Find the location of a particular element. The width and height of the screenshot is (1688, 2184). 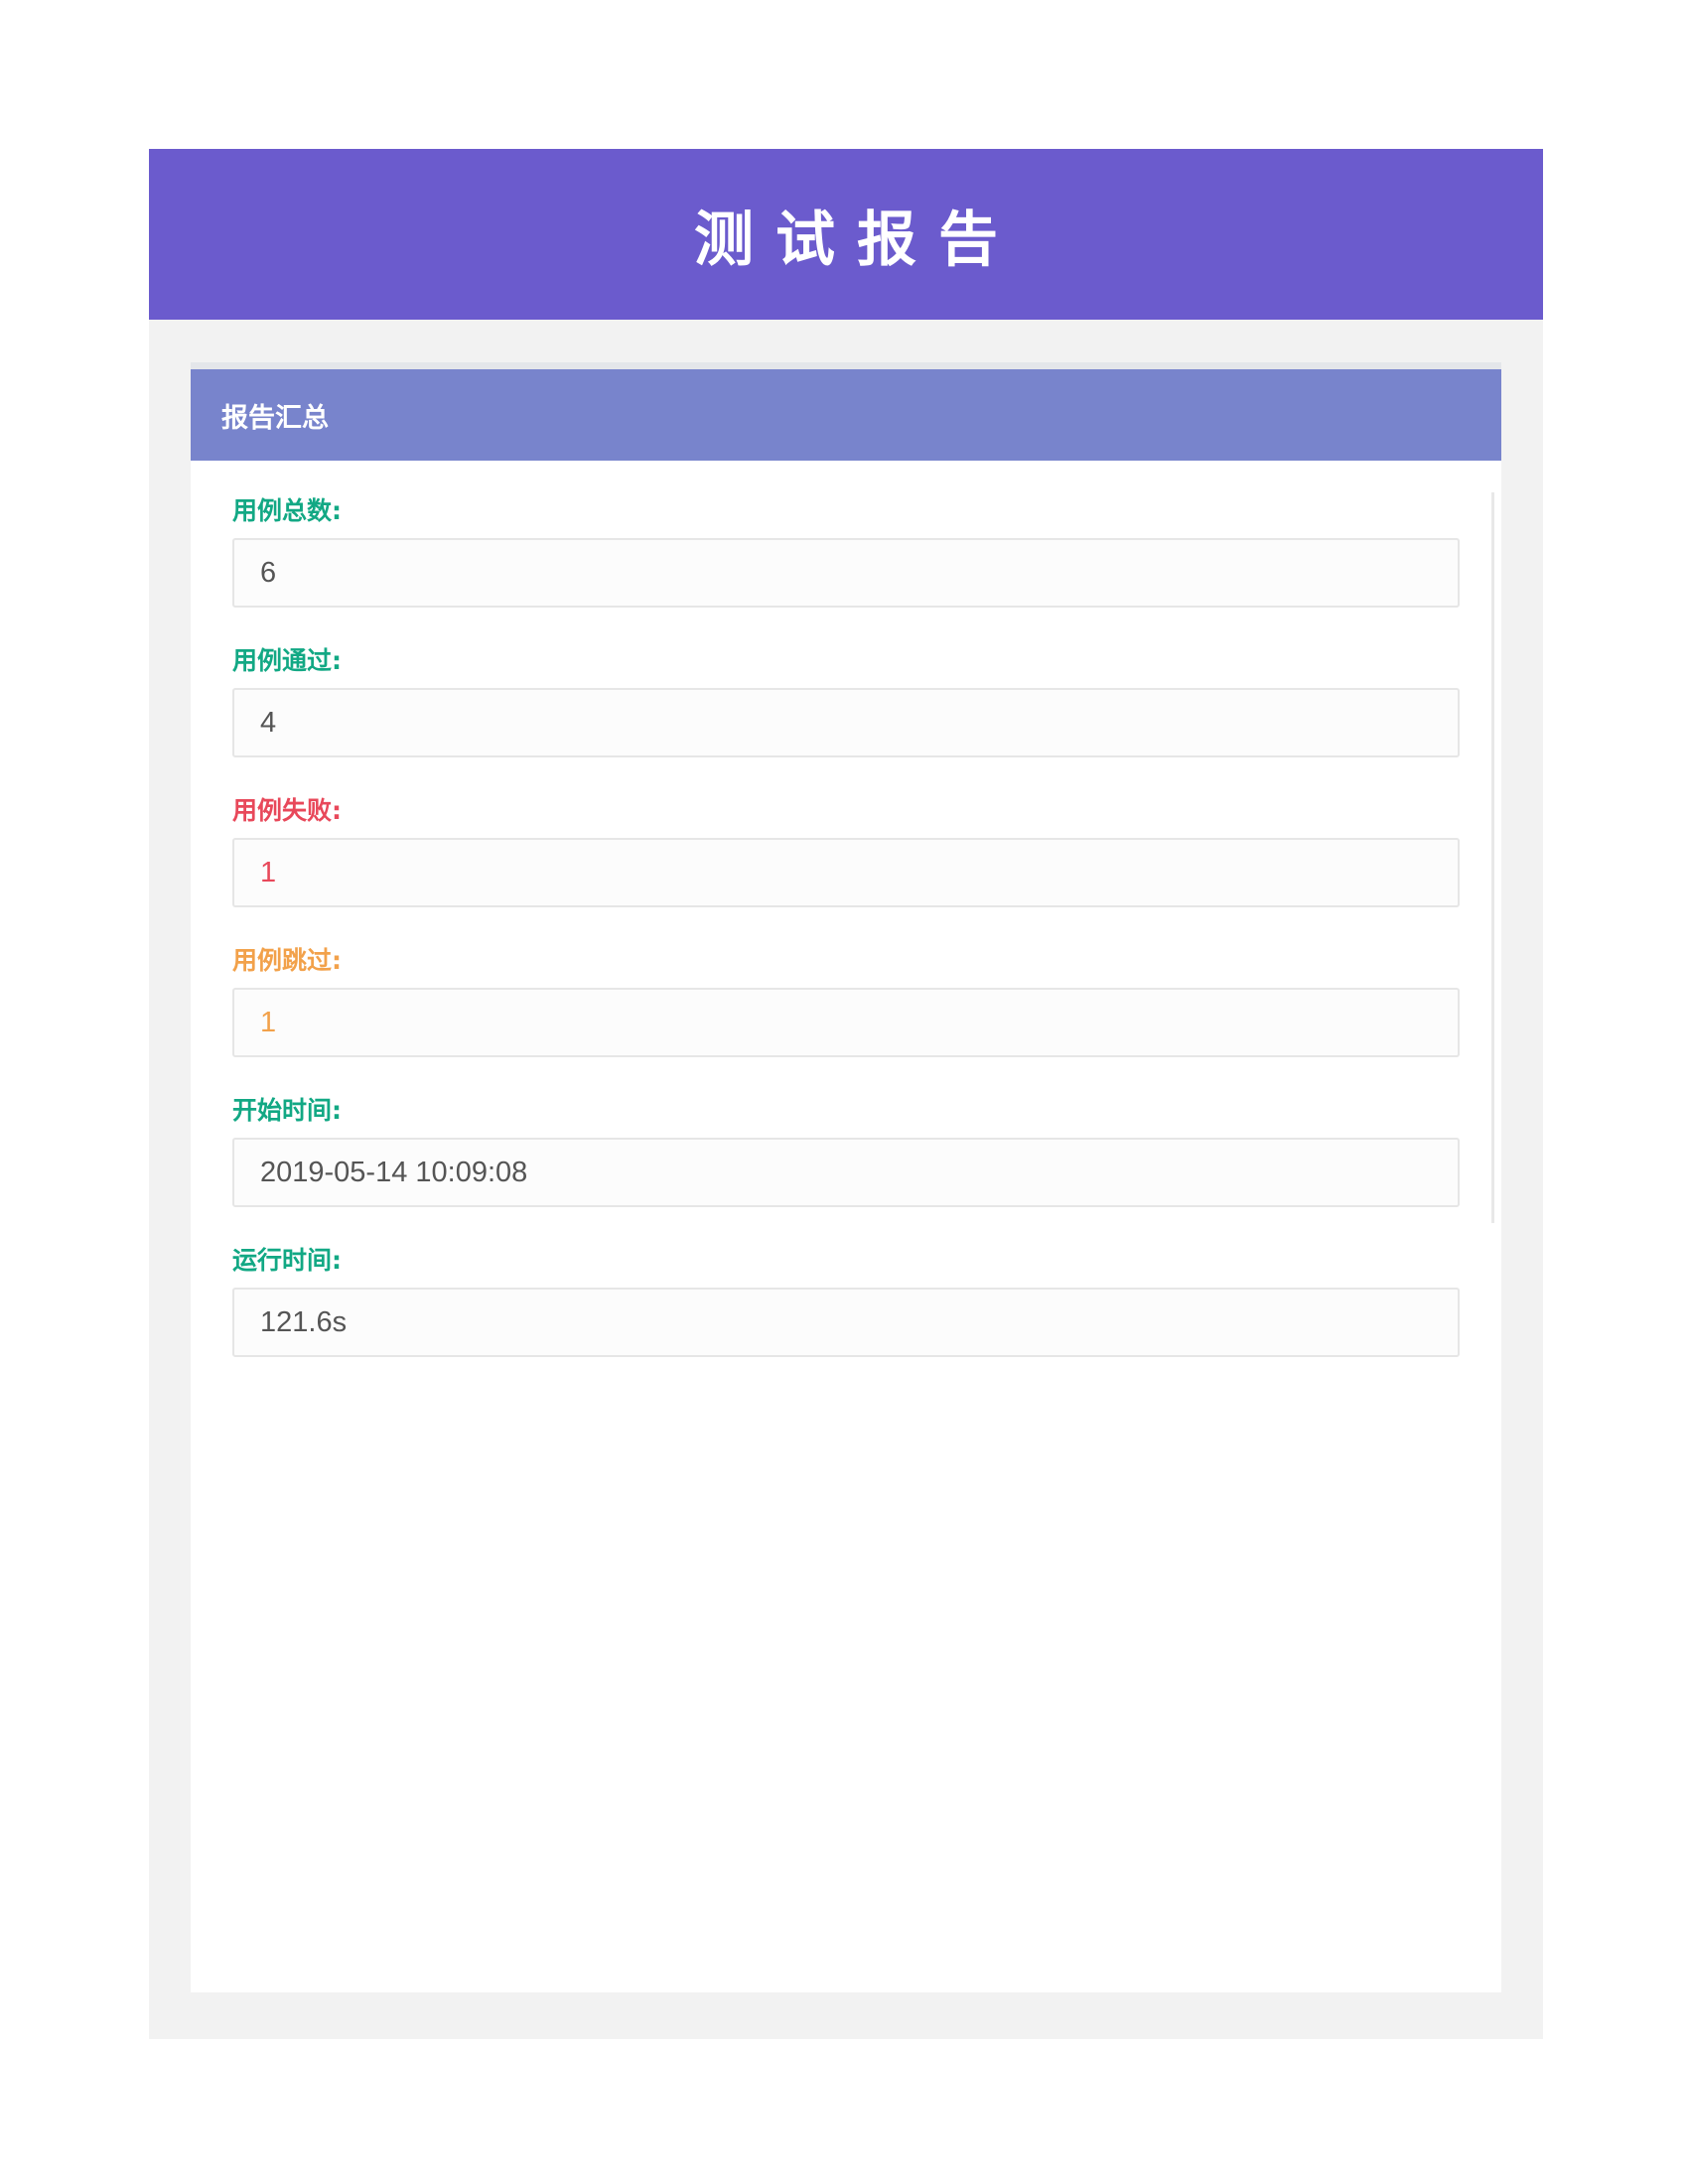

field-total-cases: 用例总数: 6 is located at coordinates (846, 569).